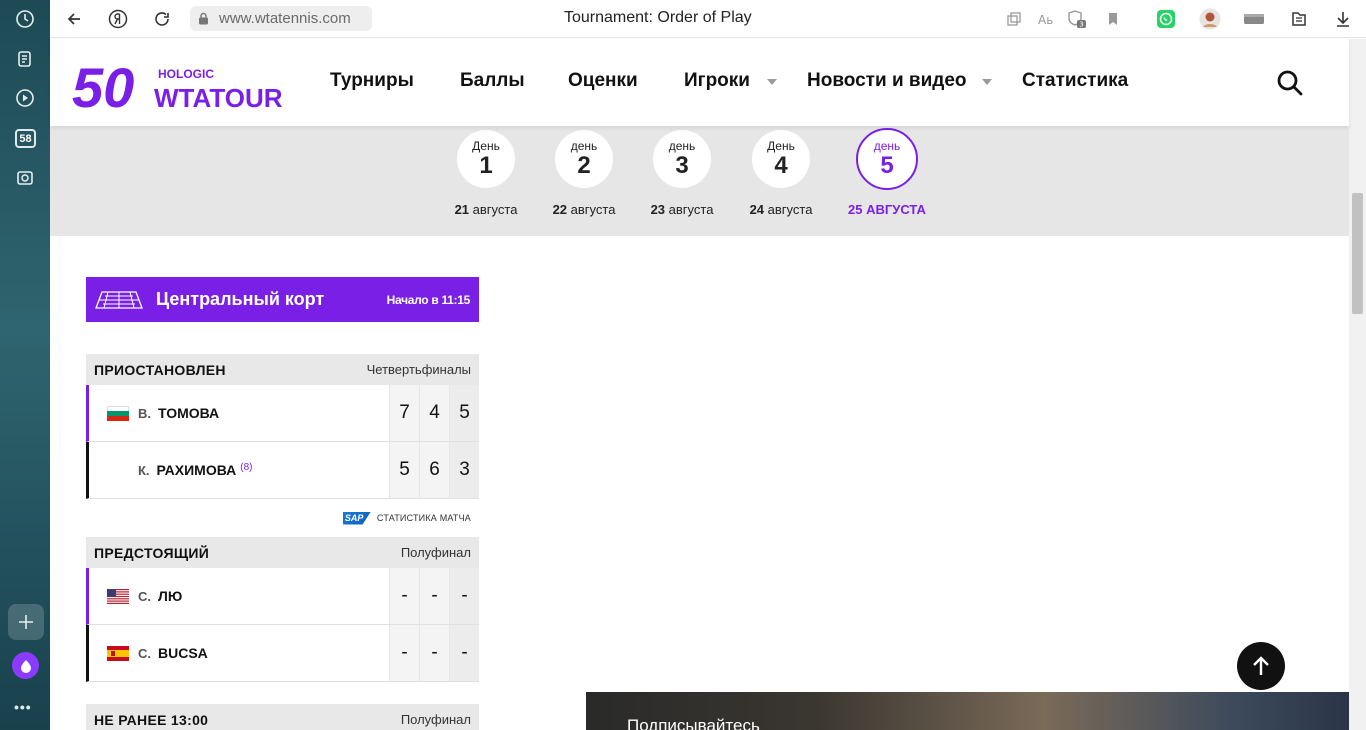 The image size is (1366, 730). I want to click on nav-stats: Статистика, so click(1075, 81).